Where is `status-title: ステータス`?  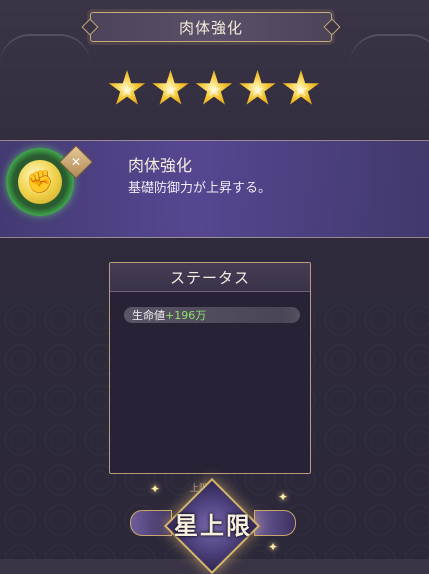 status-title: ステータス is located at coordinates (209, 277).